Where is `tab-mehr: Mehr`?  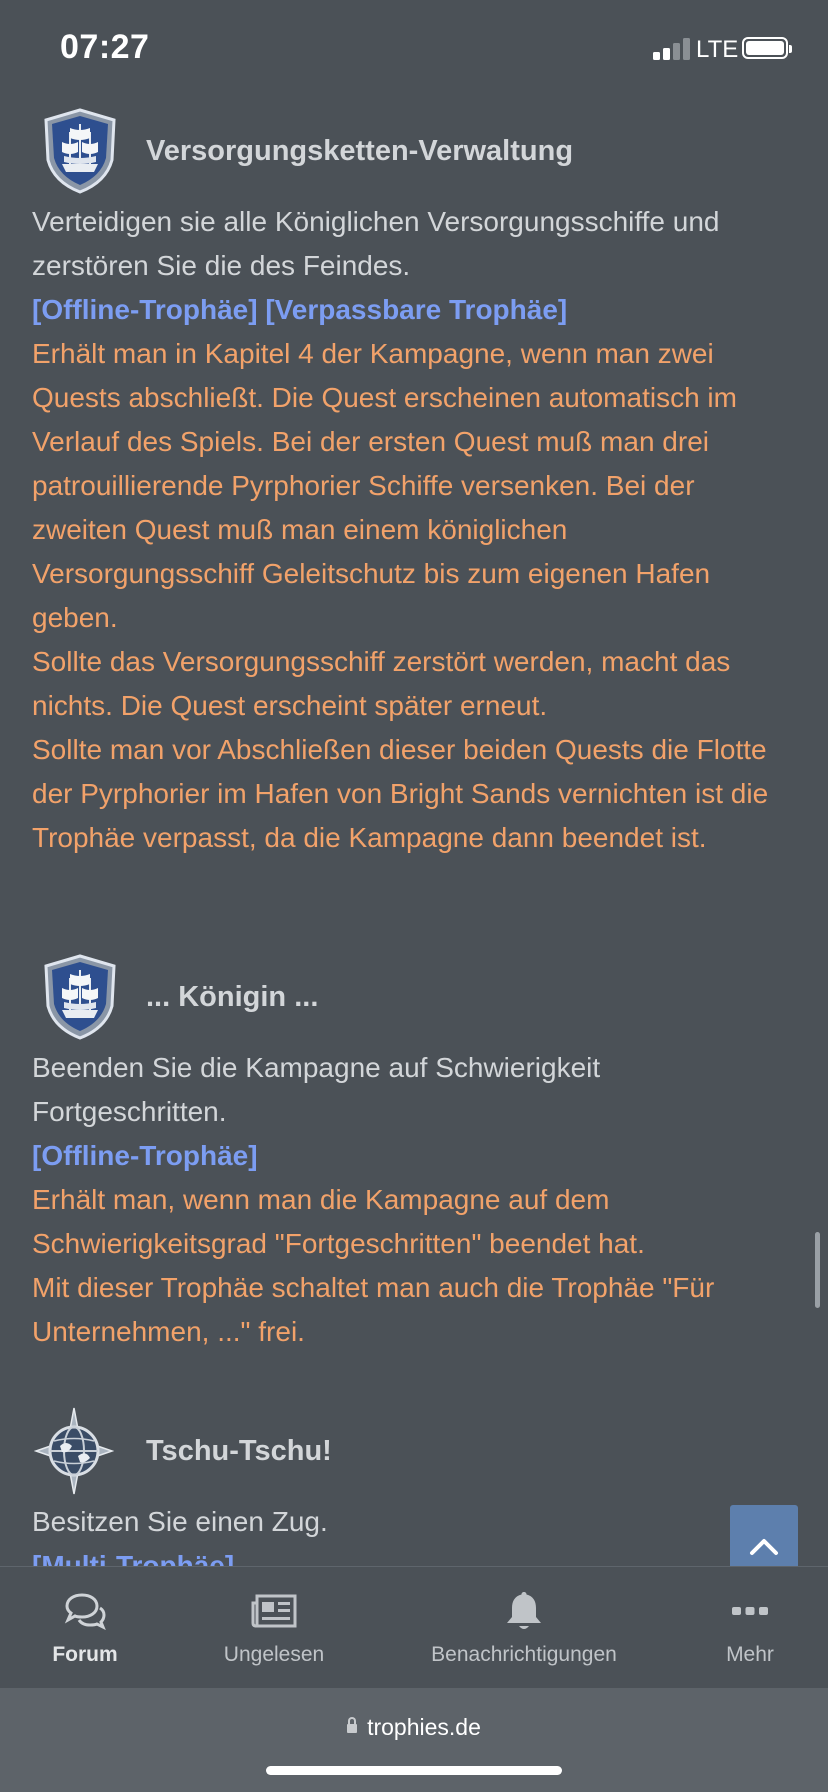 tab-mehr: Mehr is located at coordinates (750, 1627).